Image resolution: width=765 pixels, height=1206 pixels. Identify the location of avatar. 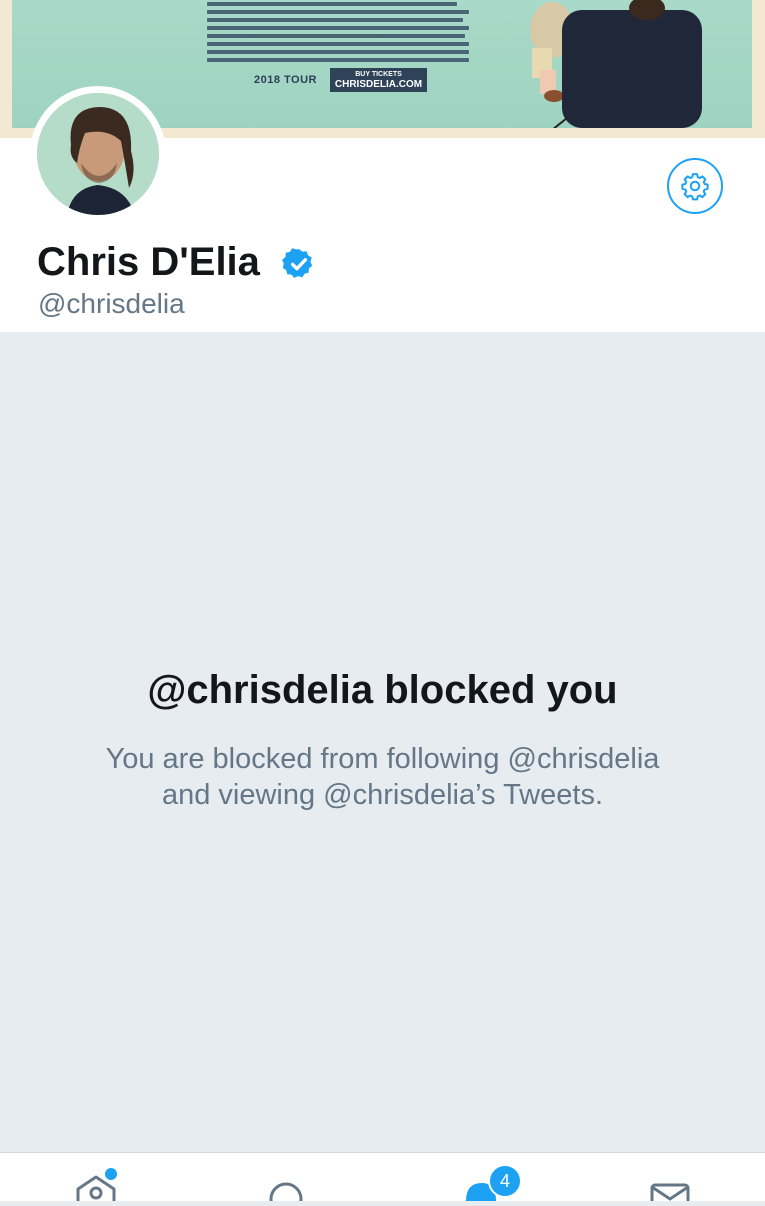
(98, 154).